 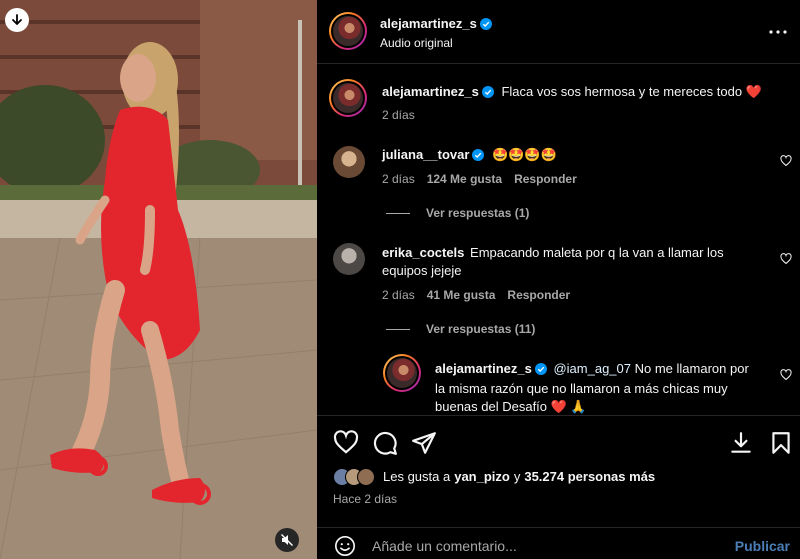 What do you see at coordinates (558, 32) in the screenshot?
I see `post-header: alejamartinez_s Audio original` at bounding box center [558, 32].